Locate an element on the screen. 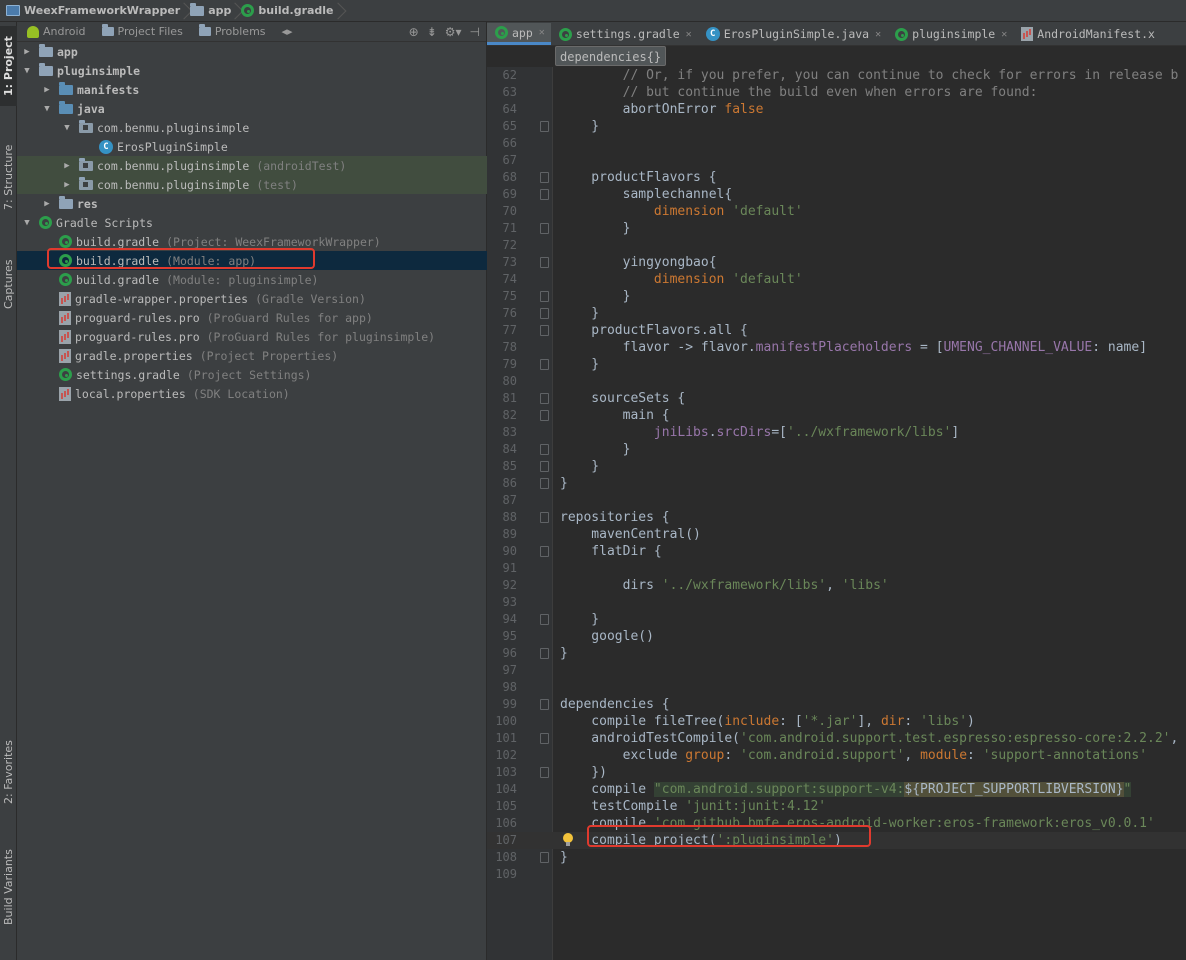 The image size is (1186, 960). code-token: compile is located at coordinates (607, 823).